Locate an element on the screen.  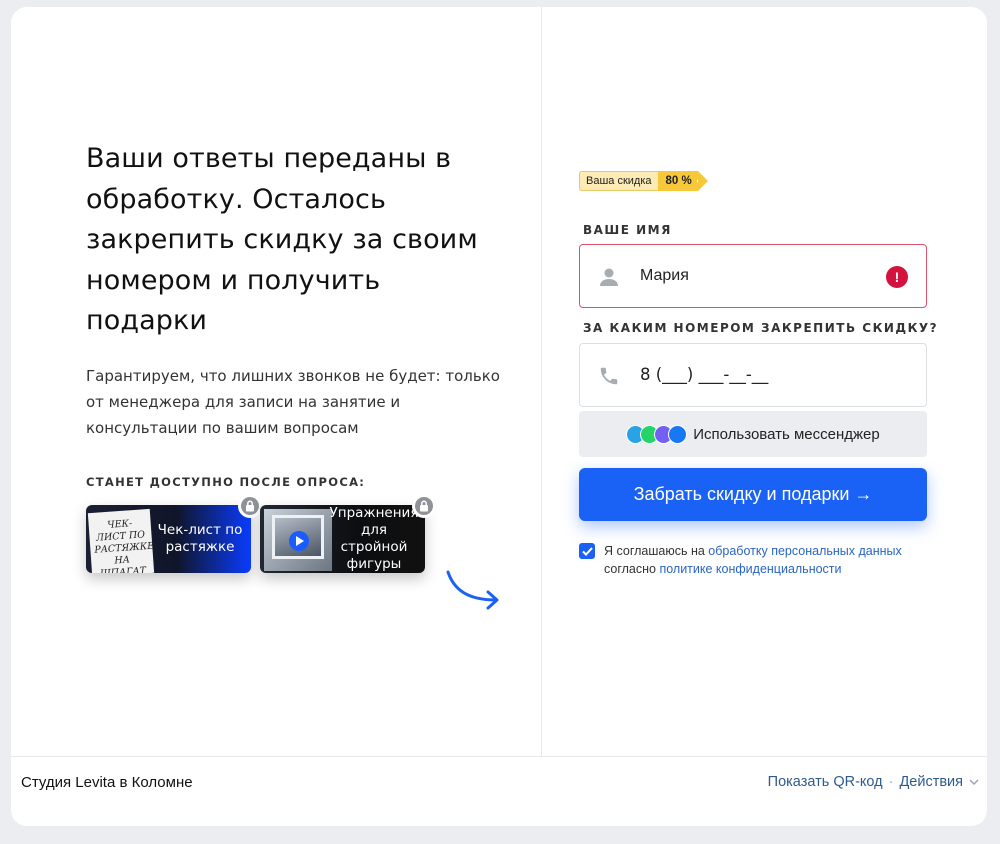
consent-checkbox is located at coordinates (587, 551).